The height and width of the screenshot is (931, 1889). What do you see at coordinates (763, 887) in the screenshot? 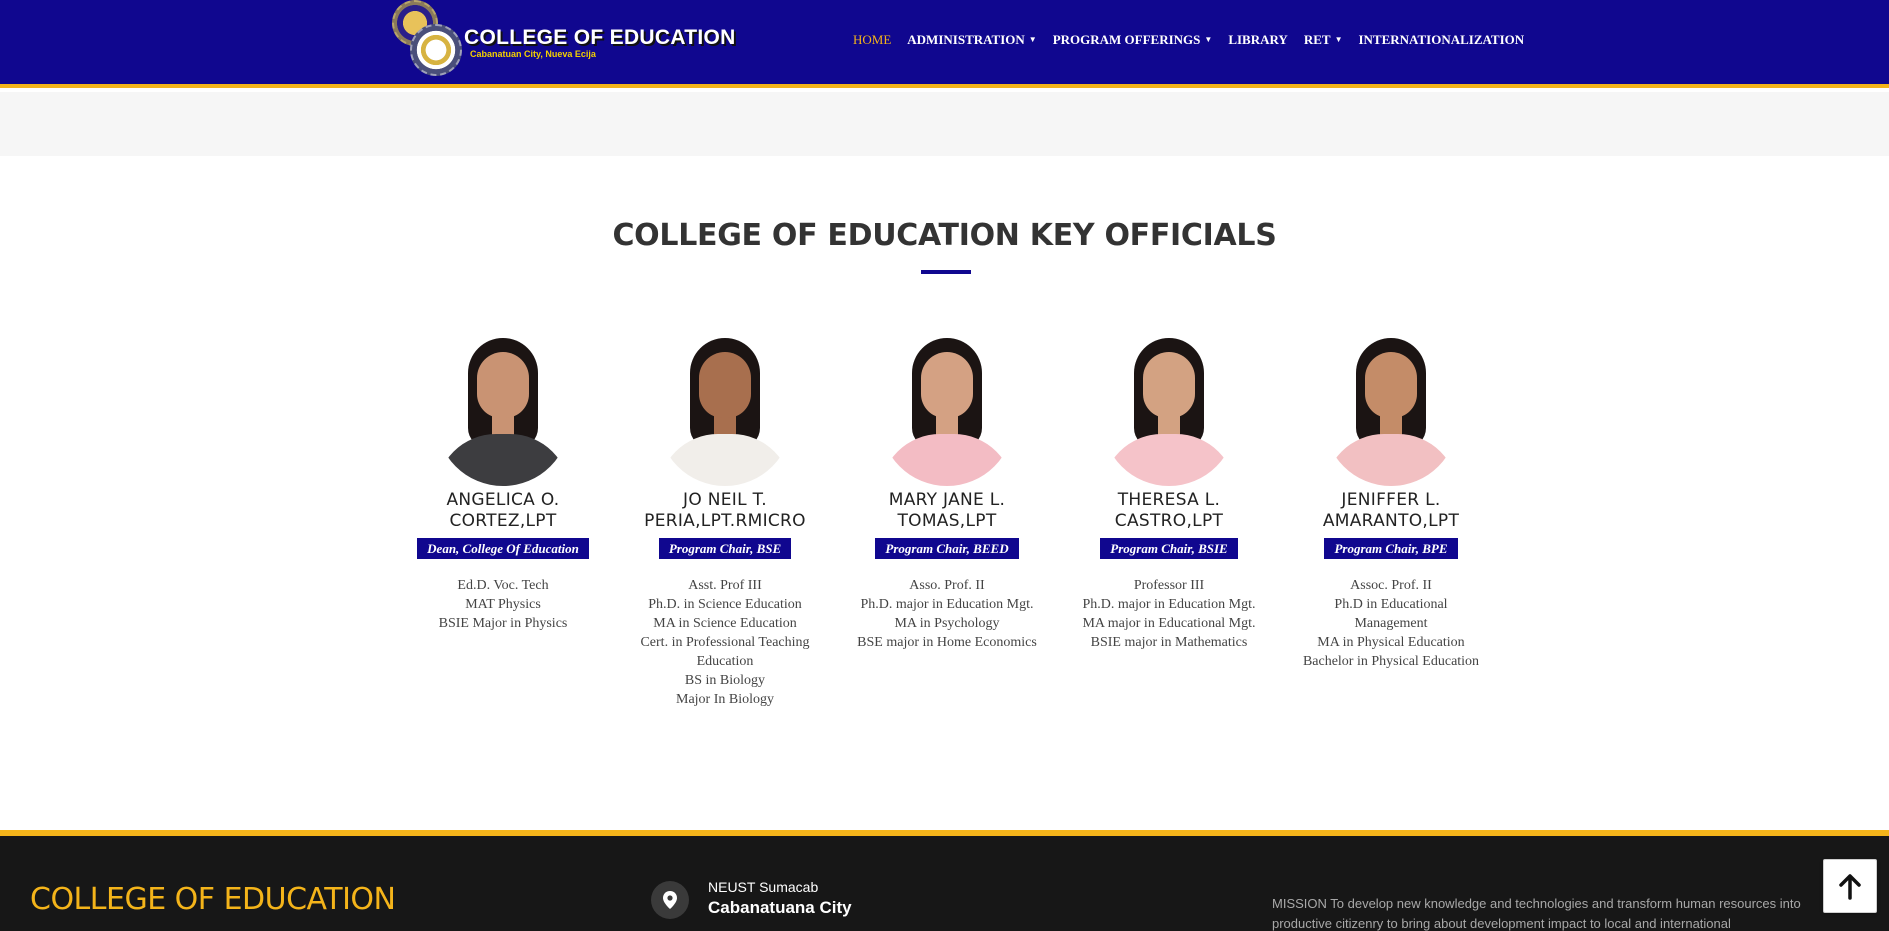
I see `location-line1: NEUST Sumacab` at bounding box center [763, 887].